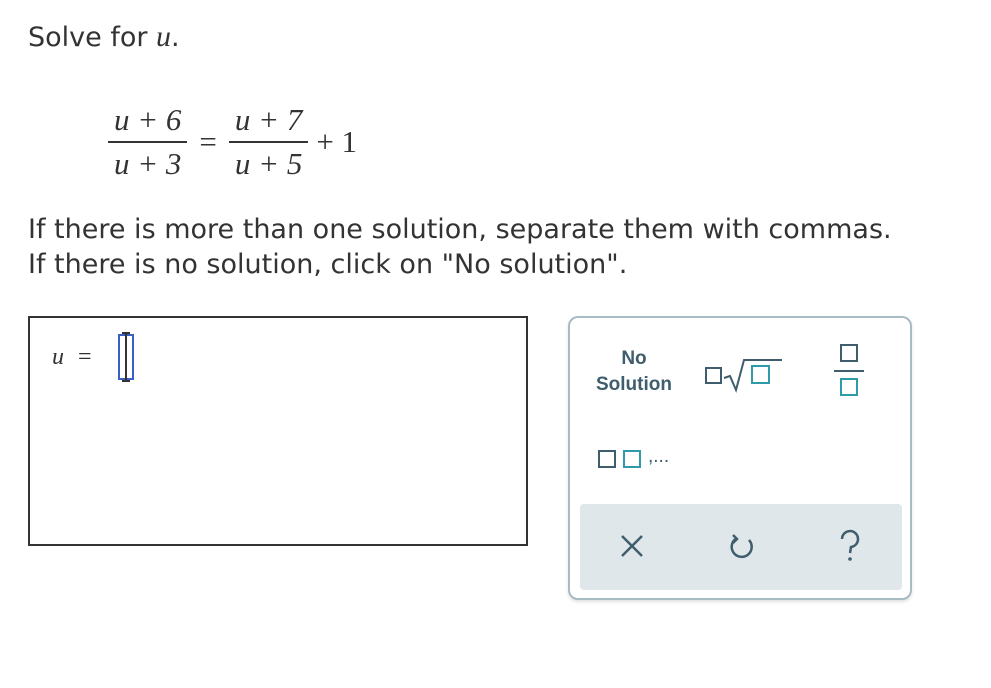 The image size is (991, 688). What do you see at coordinates (72, 357) in the screenshot?
I see `answer-label: u =` at bounding box center [72, 357].